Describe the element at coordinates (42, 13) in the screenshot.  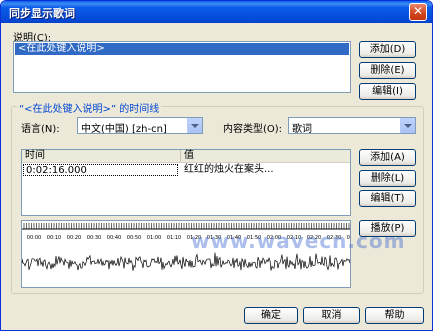
I see `window-title: 同步显示歌词` at that location.